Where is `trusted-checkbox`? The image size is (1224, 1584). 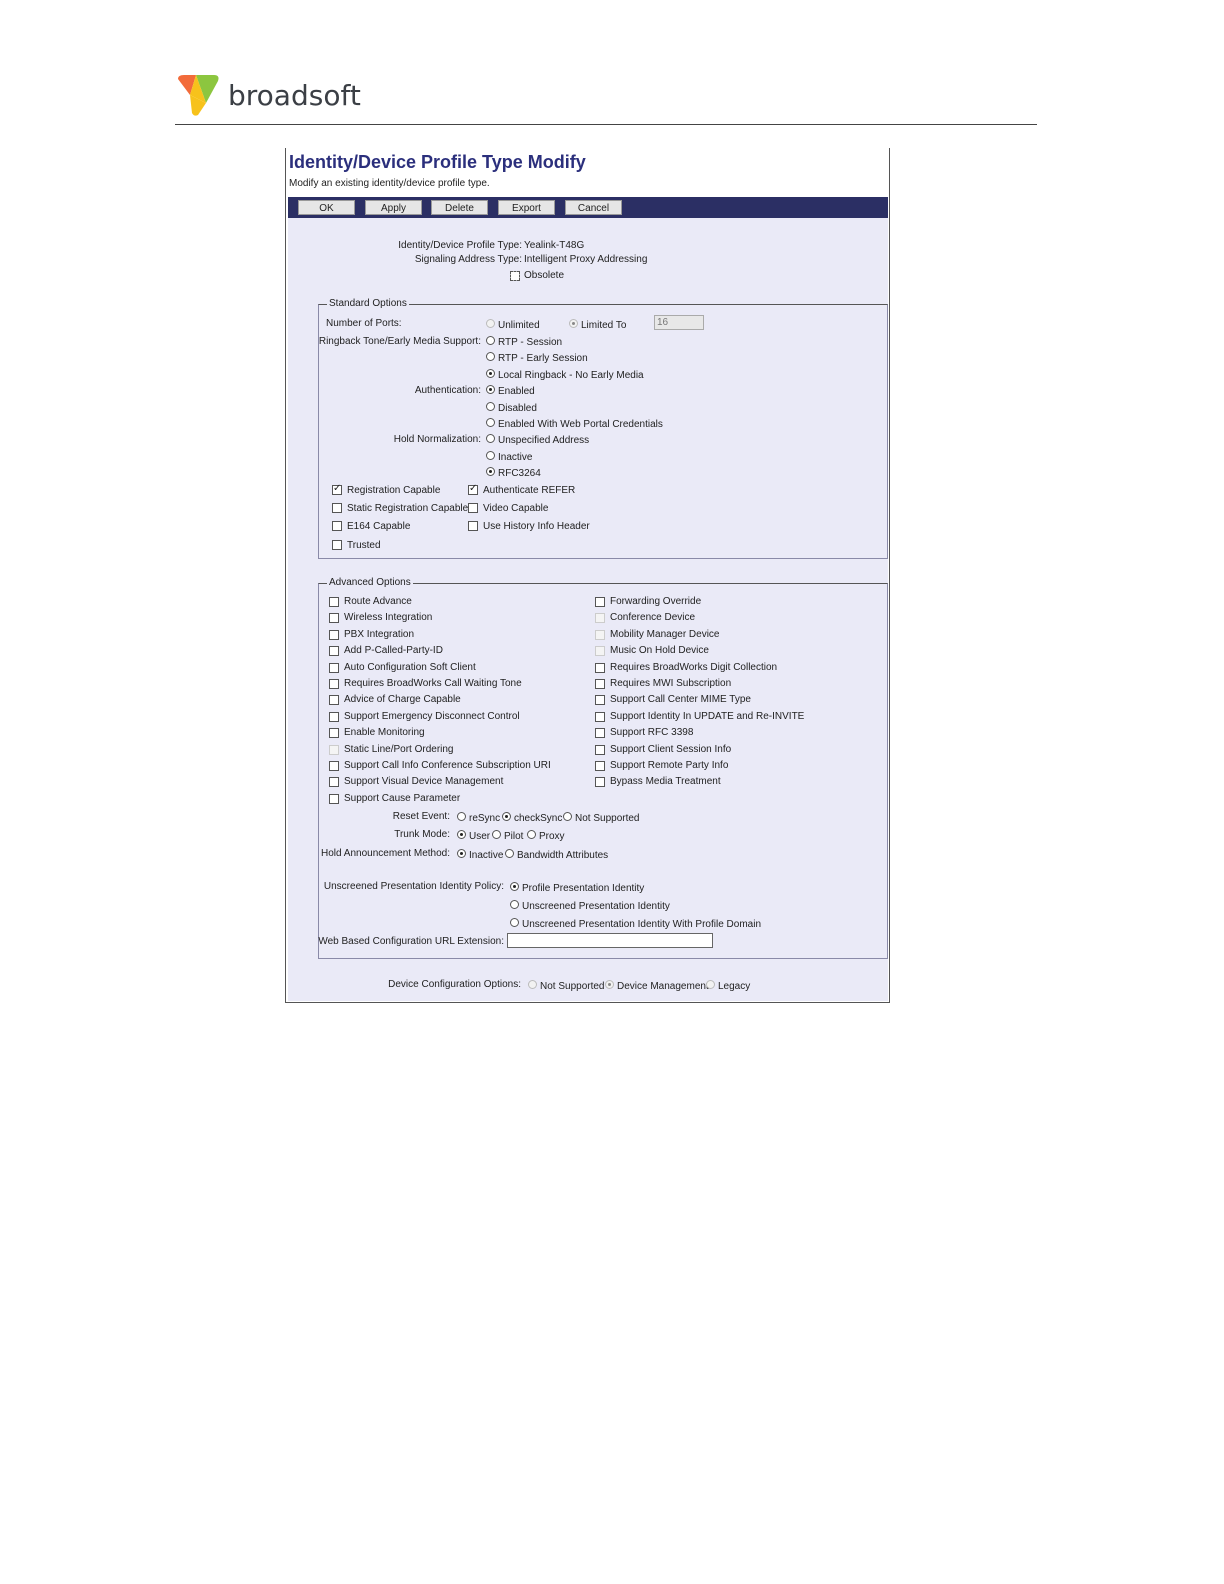
trusted-checkbox is located at coordinates (337, 545).